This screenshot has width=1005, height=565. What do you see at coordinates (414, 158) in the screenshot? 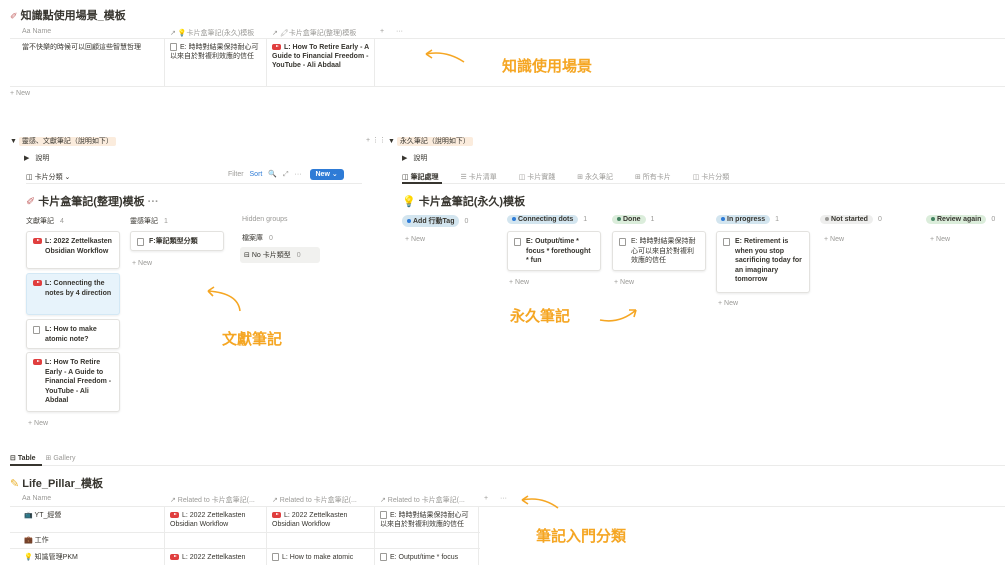
I see `right-explain-toggle: ▶ 說明` at bounding box center [414, 158].